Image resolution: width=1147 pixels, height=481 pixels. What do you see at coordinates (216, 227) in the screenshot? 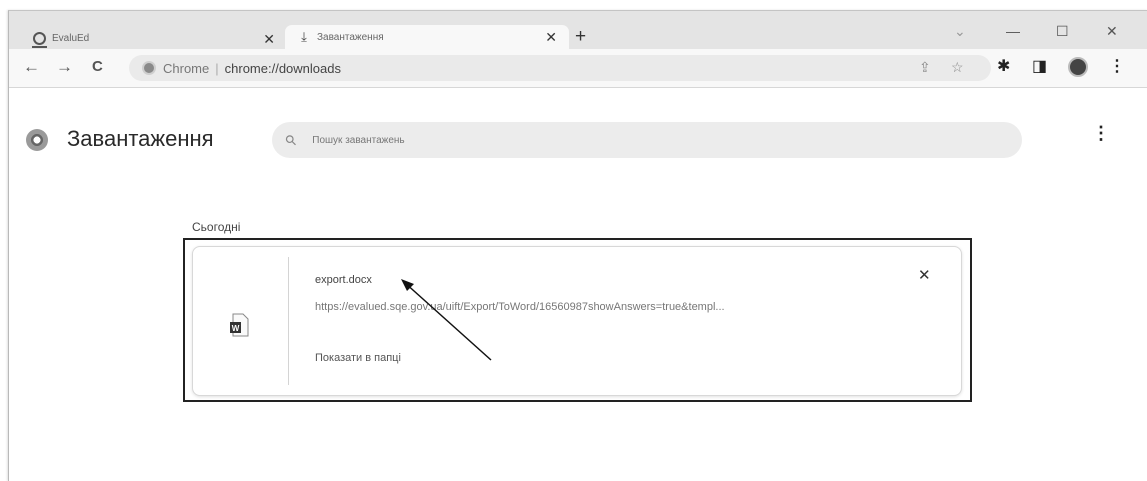
I see `section-heading-today: Сьогодні` at bounding box center [216, 227].